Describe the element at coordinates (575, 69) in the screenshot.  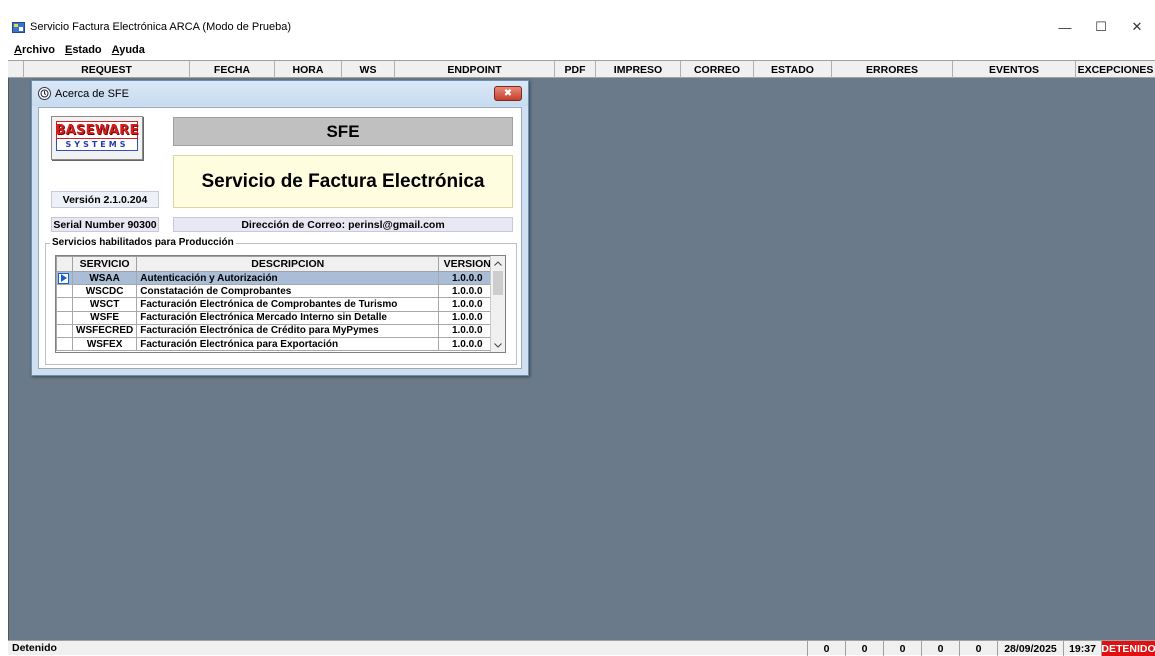
I see `column-pdf: PDF` at that location.